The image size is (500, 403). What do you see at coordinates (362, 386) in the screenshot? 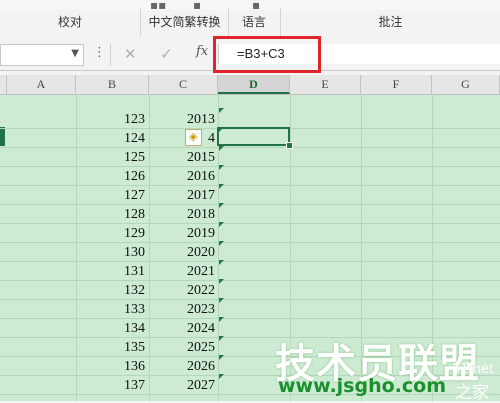
I see `watermark-url: www.jsgho.com` at bounding box center [362, 386].